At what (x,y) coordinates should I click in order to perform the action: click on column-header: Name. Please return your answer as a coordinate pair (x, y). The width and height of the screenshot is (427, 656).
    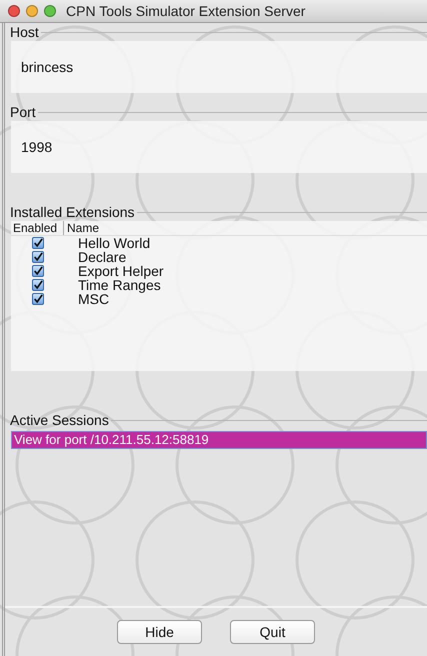
    Looking at the image, I should click on (82, 228).